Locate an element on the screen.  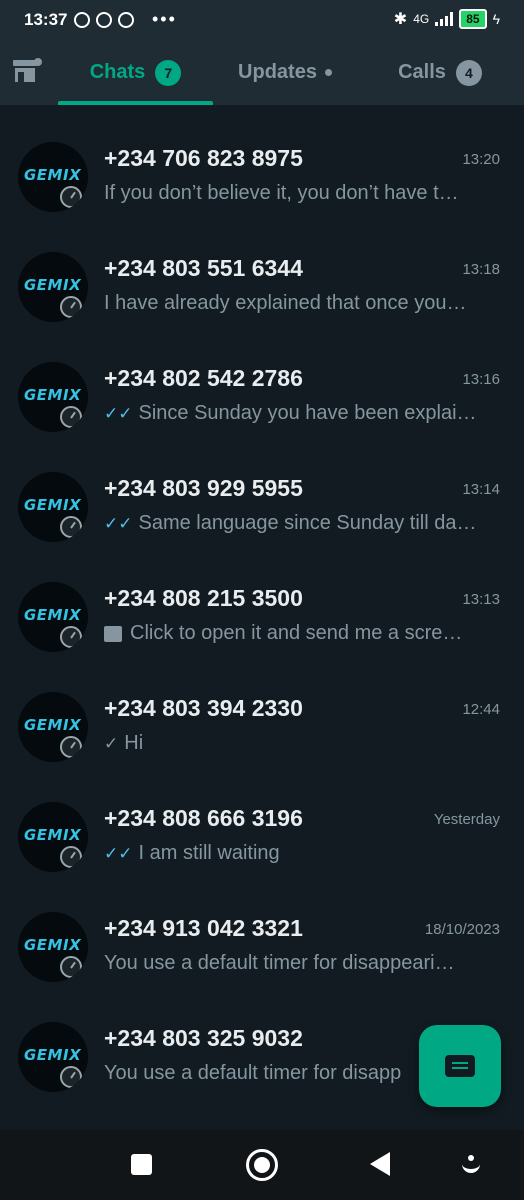
tab-updates: Updates is located at coordinates (285, 72).